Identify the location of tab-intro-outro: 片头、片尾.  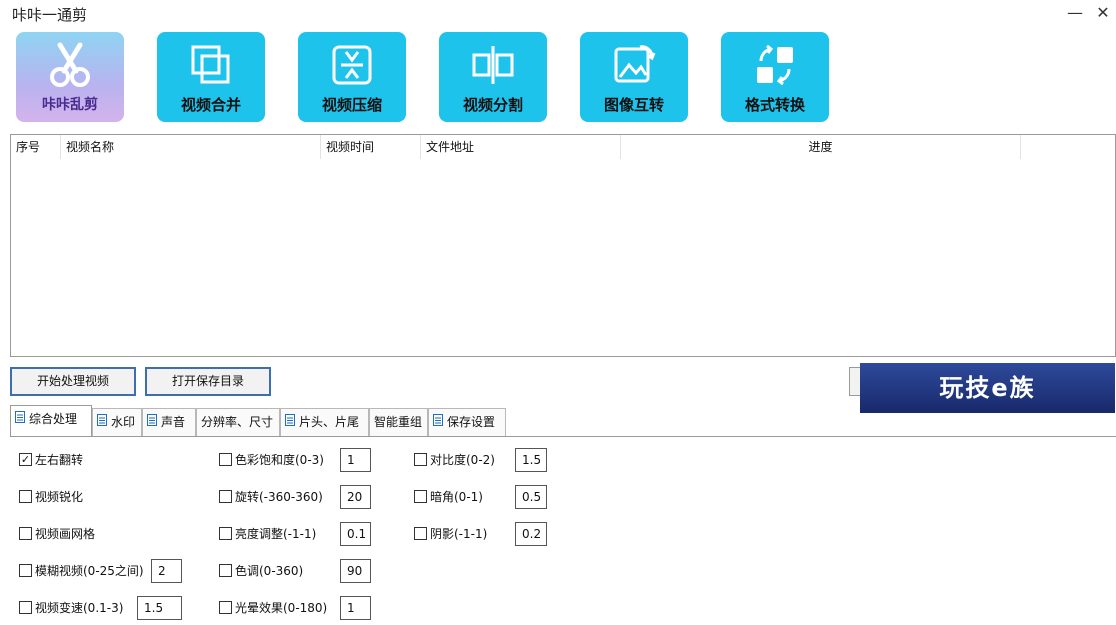
(324, 422).